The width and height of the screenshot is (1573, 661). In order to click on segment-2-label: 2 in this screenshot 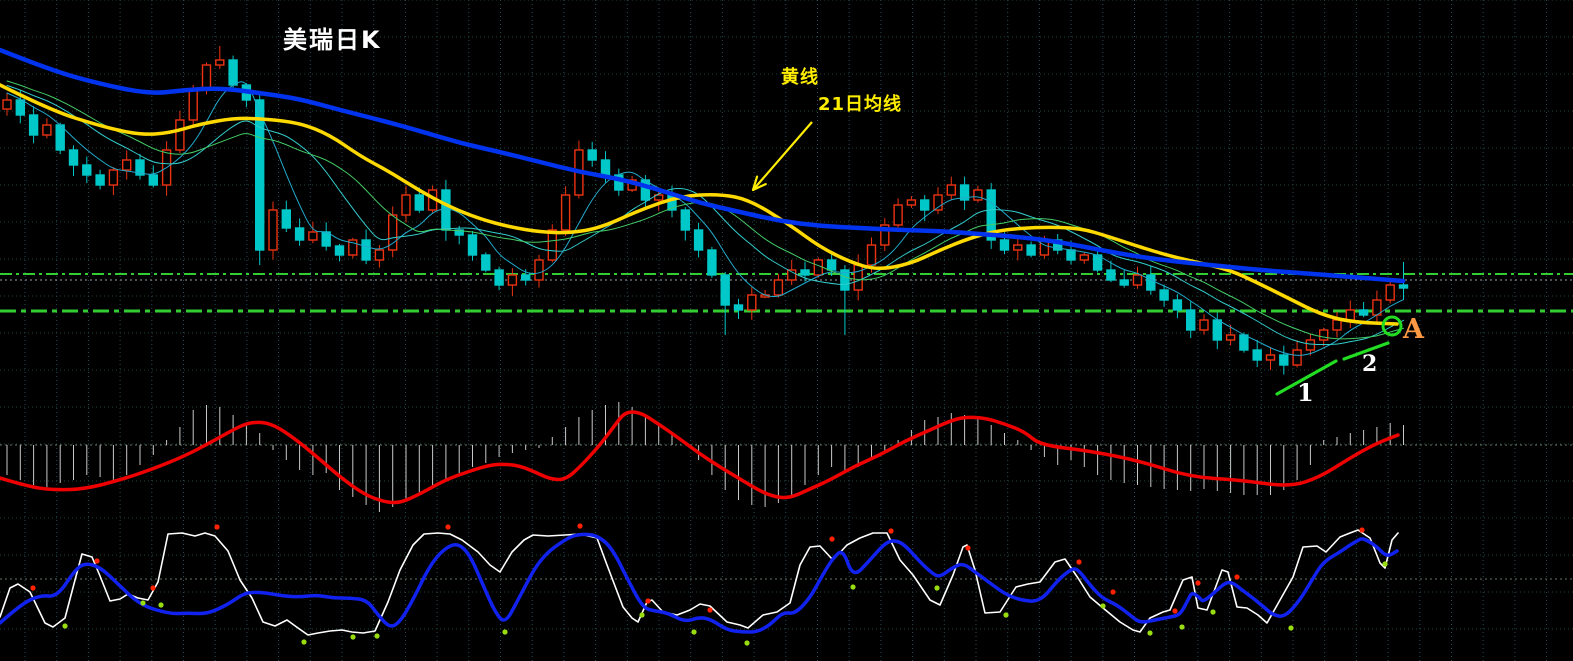, I will do `click(1370, 364)`.